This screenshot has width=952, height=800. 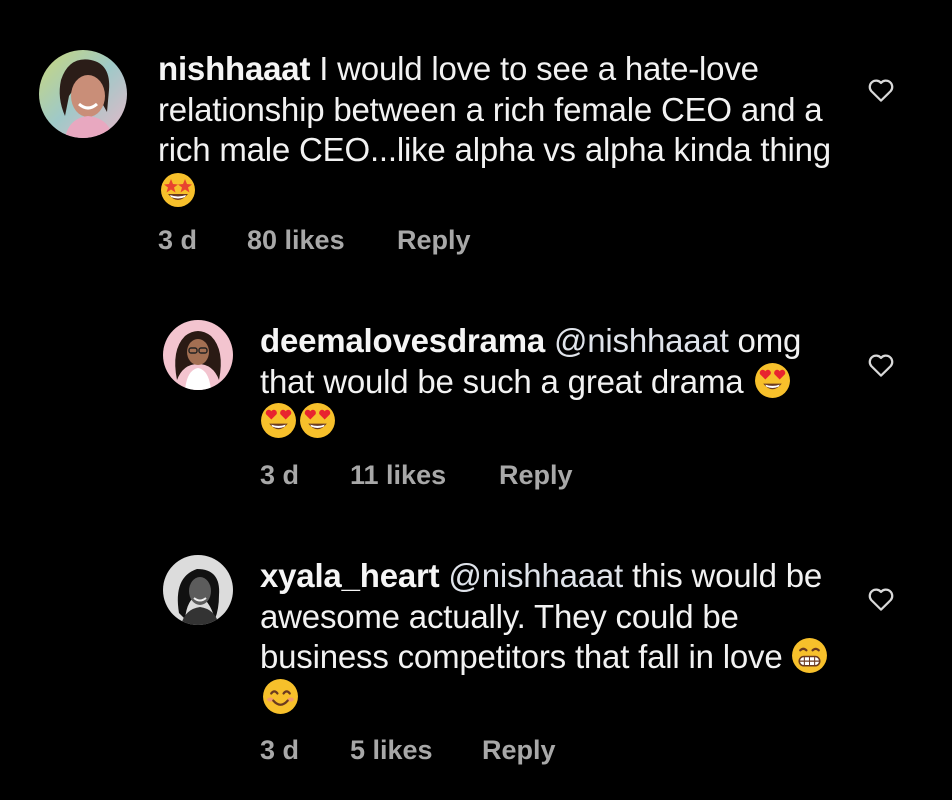 I want to click on star-struck-emoji, so click(x=178, y=190).